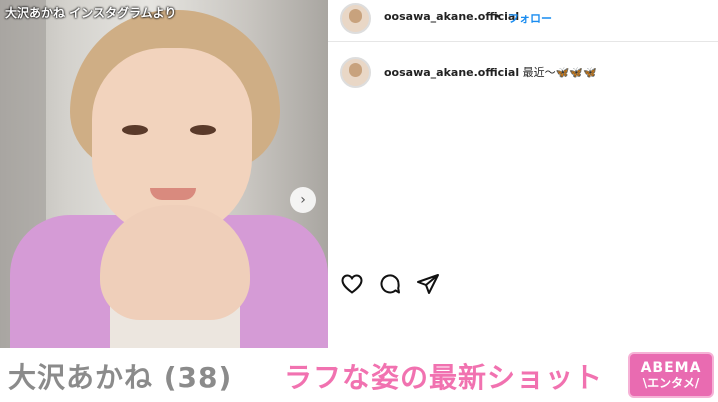 Image resolution: width=718 pixels, height=402 pixels. What do you see at coordinates (173, 194) in the screenshot?
I see `photo-mouth` at bounding box center [173, 194].